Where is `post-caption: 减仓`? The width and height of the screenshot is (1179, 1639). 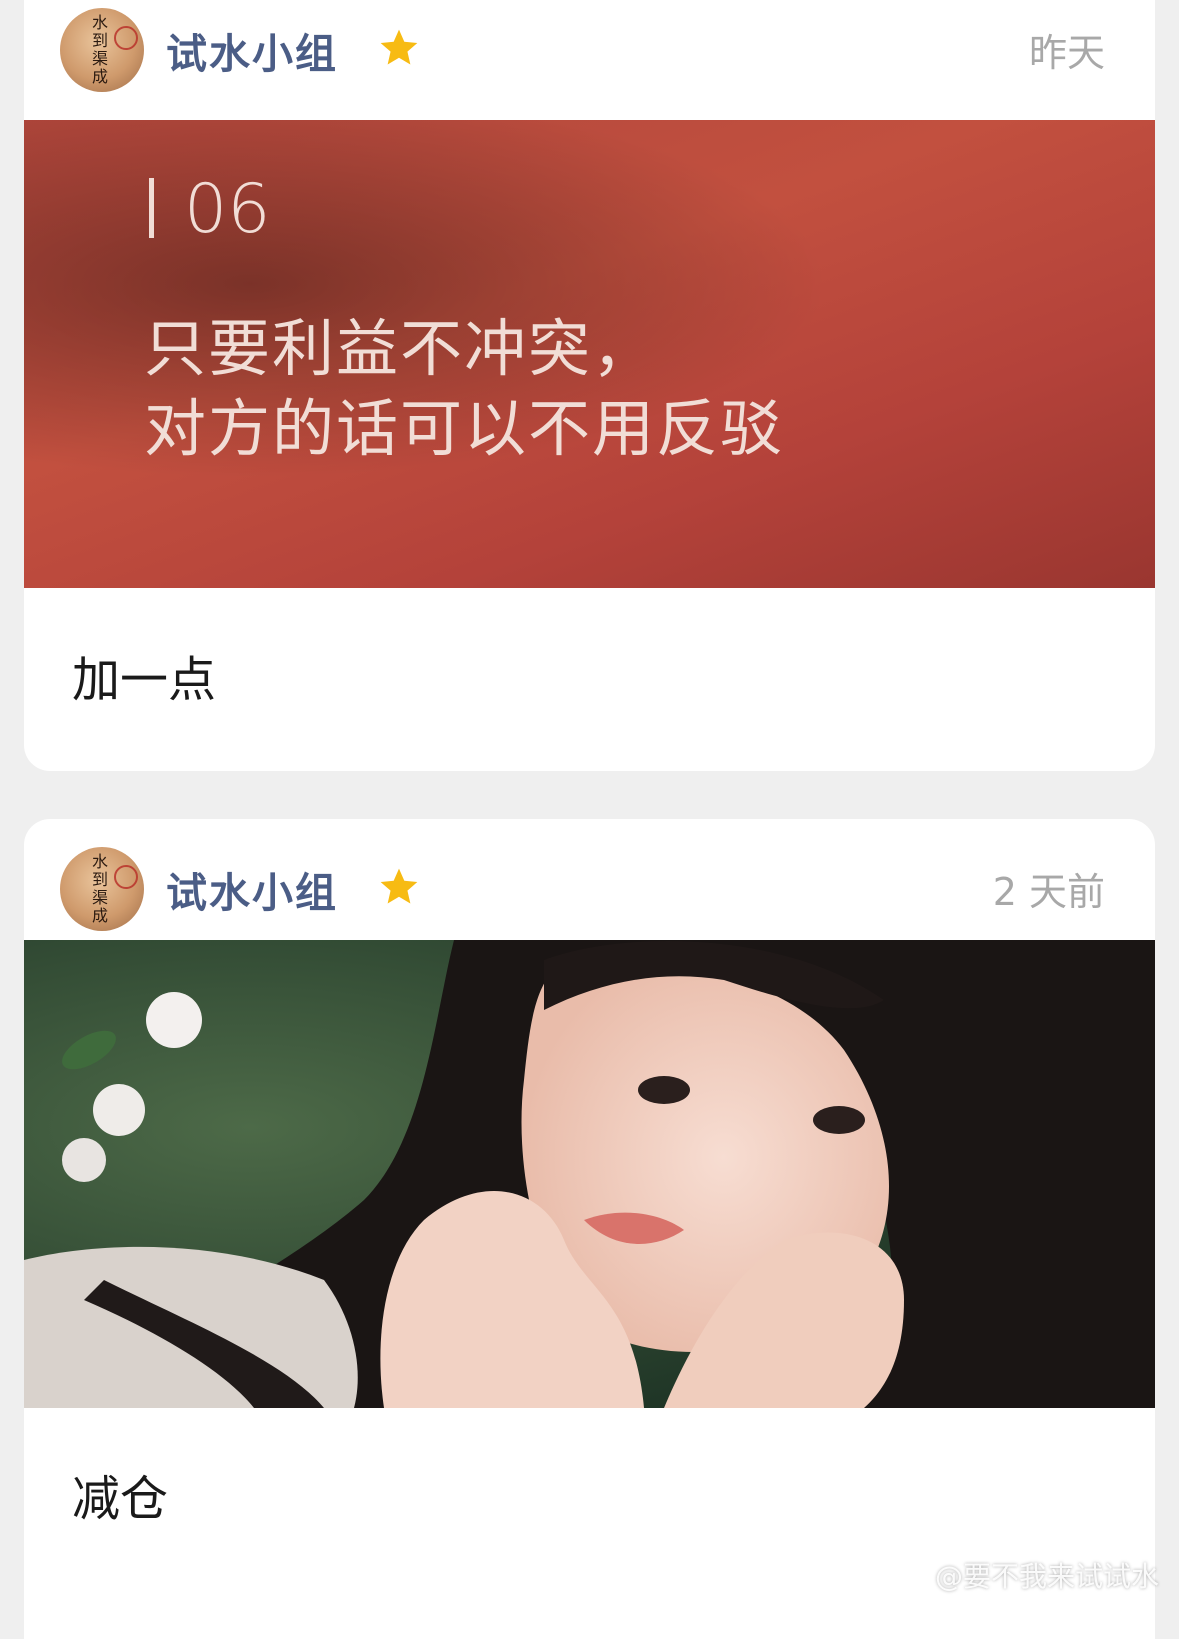
post-caption: 减仓 is located at coordinates (120, 1499).